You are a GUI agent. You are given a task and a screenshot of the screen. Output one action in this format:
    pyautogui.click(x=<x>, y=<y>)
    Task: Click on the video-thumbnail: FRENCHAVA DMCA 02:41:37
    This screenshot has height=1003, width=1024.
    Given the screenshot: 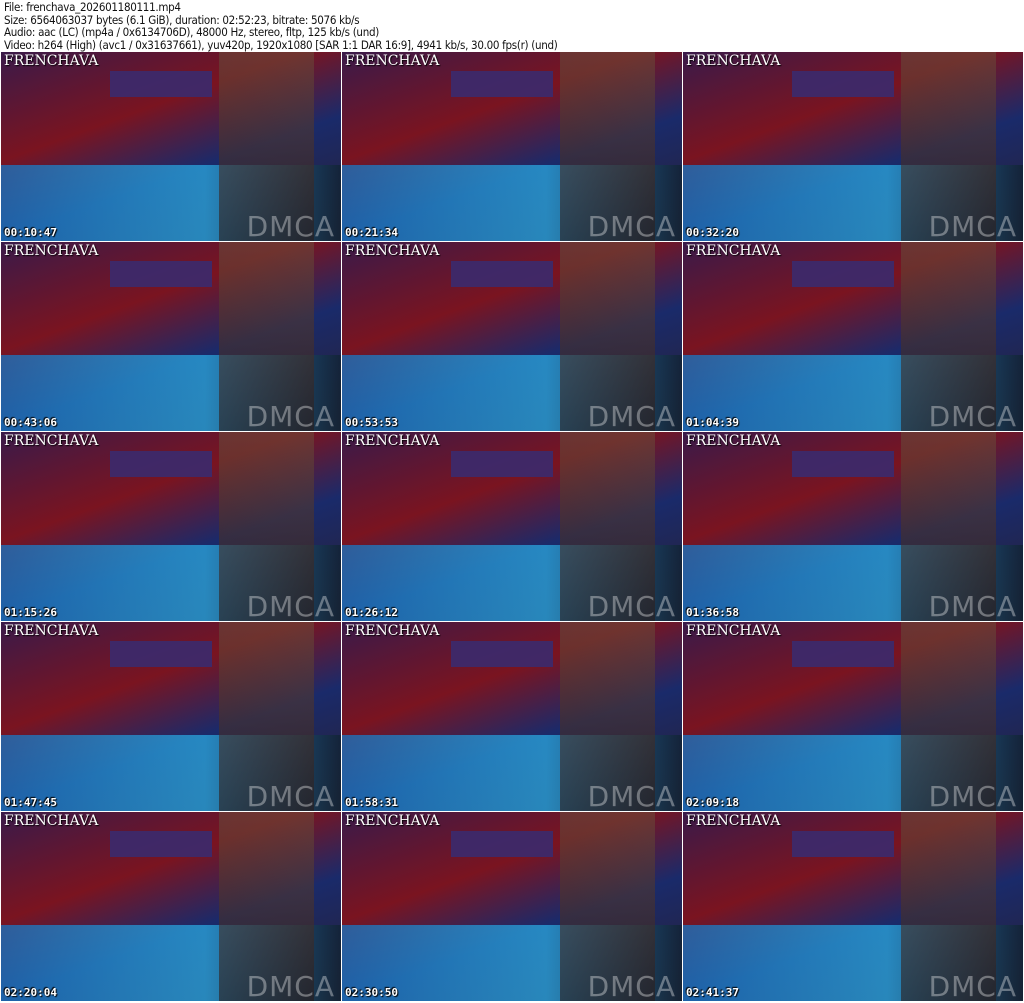 What is the action you would take?
    pyautogui.click(x=853, y=906)
    